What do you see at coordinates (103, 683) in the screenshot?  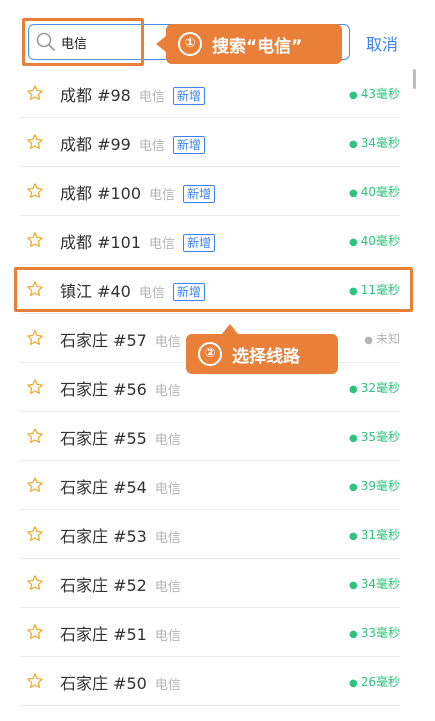 I see `server-name: 石家庄 #50` at bounding box center [103, 683].